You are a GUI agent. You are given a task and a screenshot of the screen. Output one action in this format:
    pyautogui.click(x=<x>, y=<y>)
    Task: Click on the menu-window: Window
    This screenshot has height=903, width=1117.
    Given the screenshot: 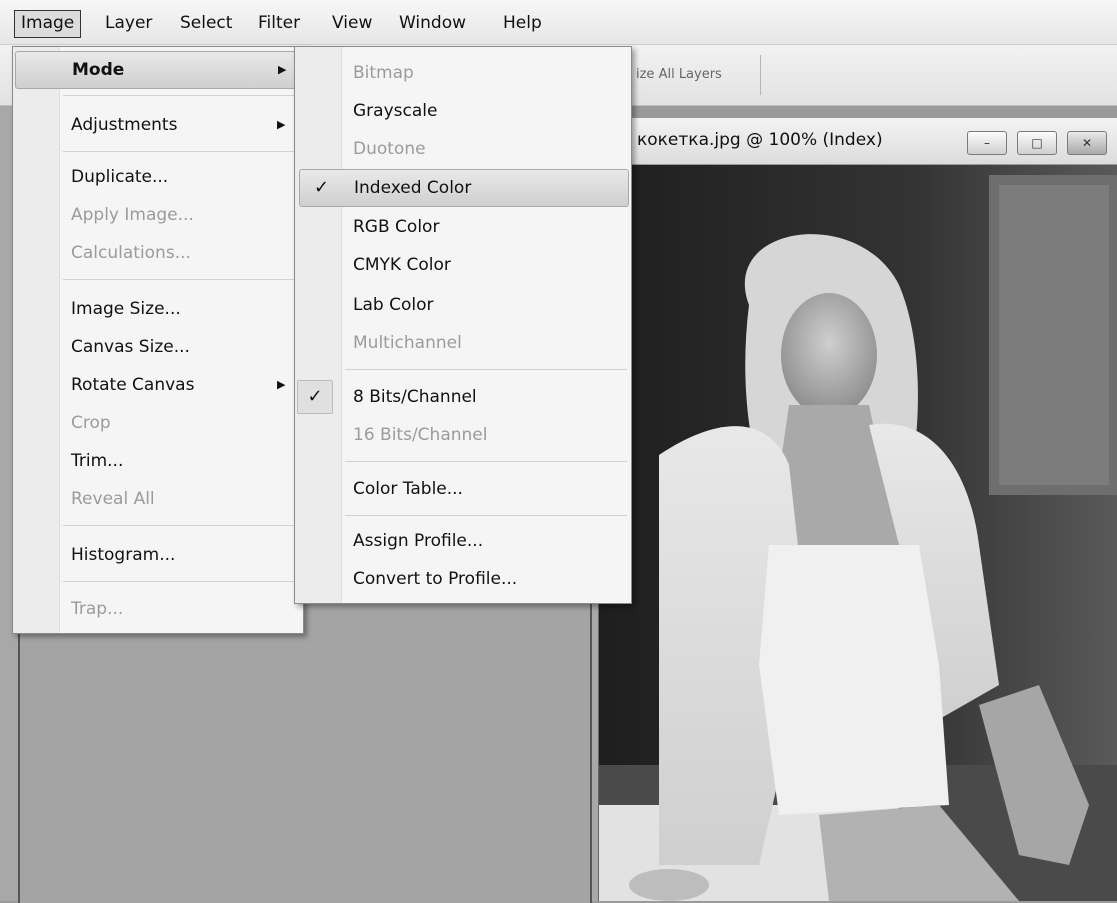 What is the action you would take?
    pyautogui.click(x=432, y=23)
    